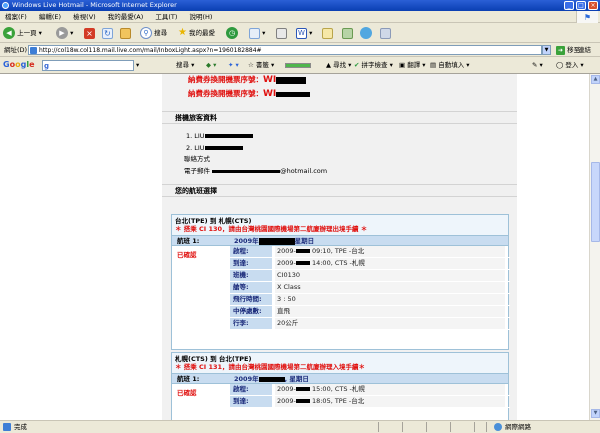 This screenshot has height=433, width=600. I want to click on google-bookmarks-button: ☆ 書籤 ▾, so click(261, 65).